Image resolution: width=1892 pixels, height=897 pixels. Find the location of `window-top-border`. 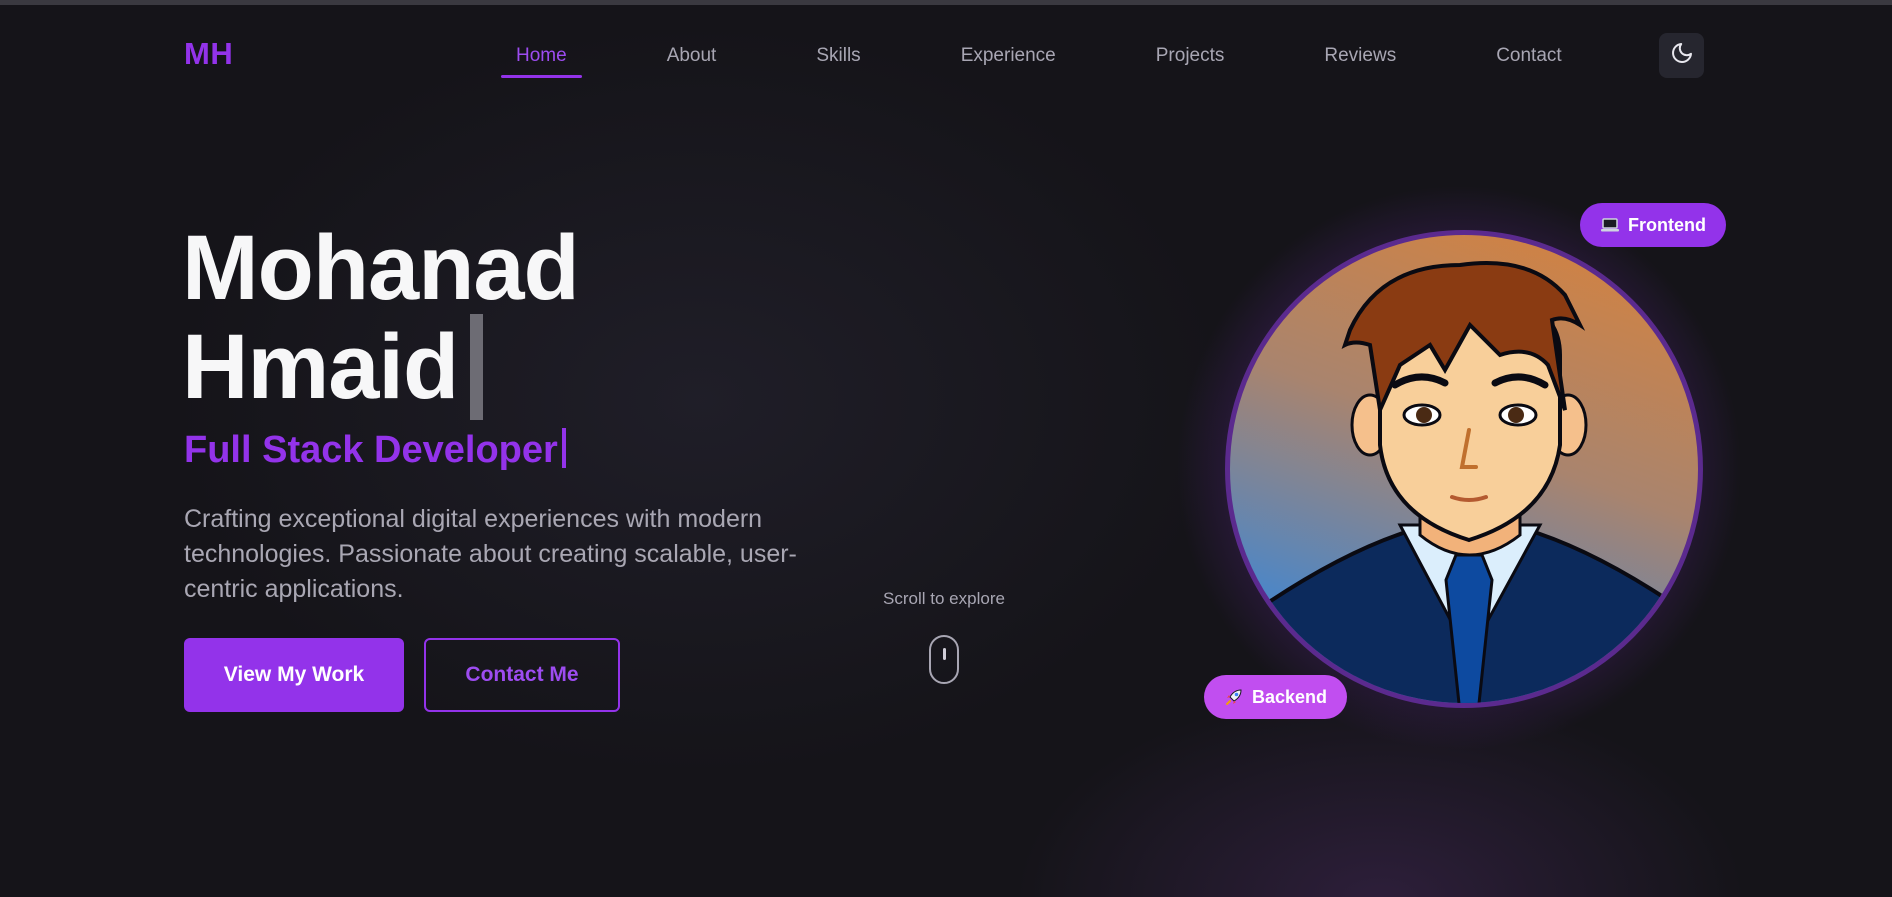

window-top-border is located at coordinates (946, 2).